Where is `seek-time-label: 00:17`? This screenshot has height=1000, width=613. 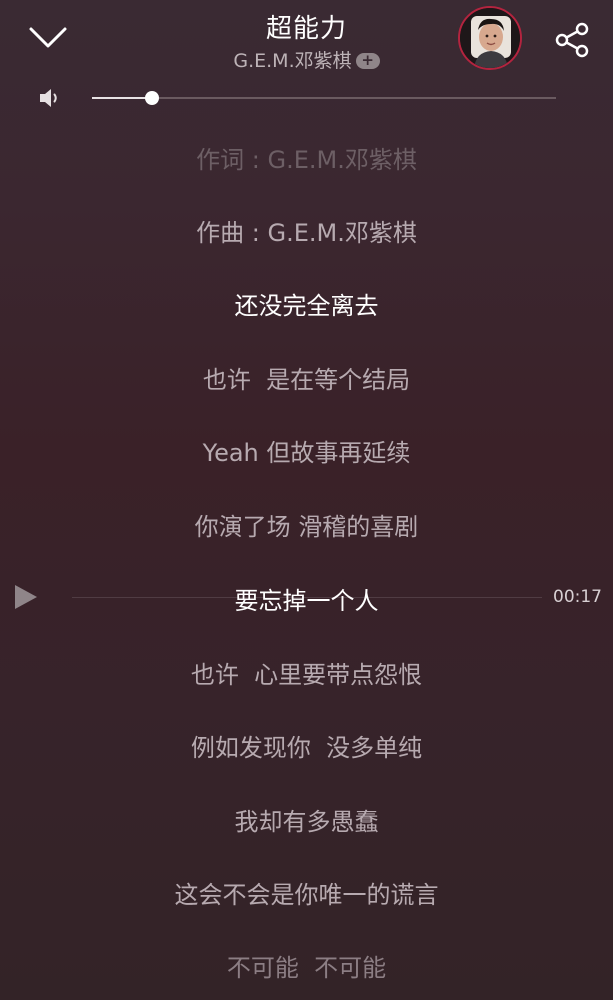
seek-time-label: 00:17 is located at coordinates (577, 597).